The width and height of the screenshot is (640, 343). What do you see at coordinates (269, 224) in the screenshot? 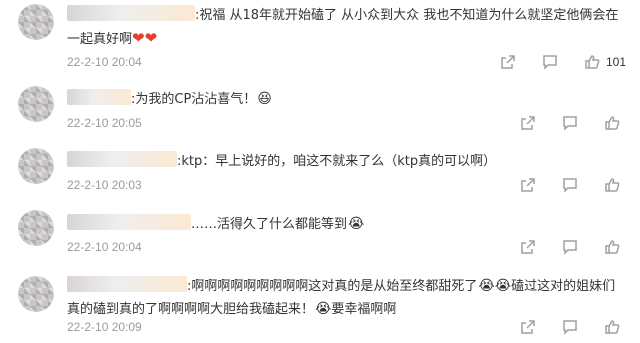
I see `comment-body: ……活得久了什么都能等到` at bounding box center [269, 224].